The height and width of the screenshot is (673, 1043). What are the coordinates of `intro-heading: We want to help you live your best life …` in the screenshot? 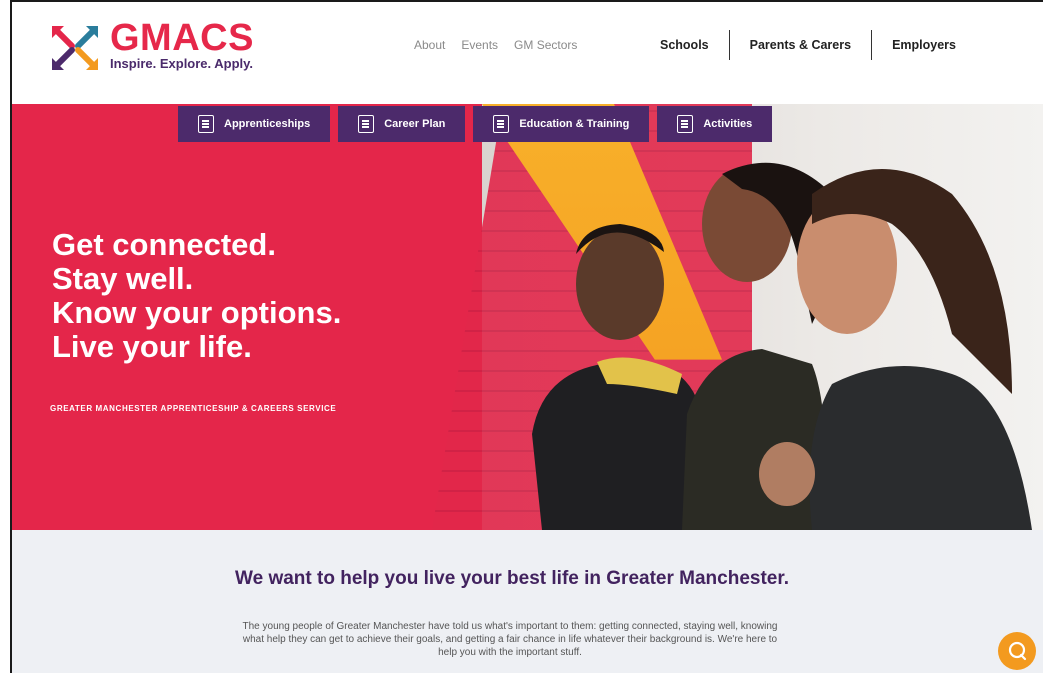 It's located at (512, 578).